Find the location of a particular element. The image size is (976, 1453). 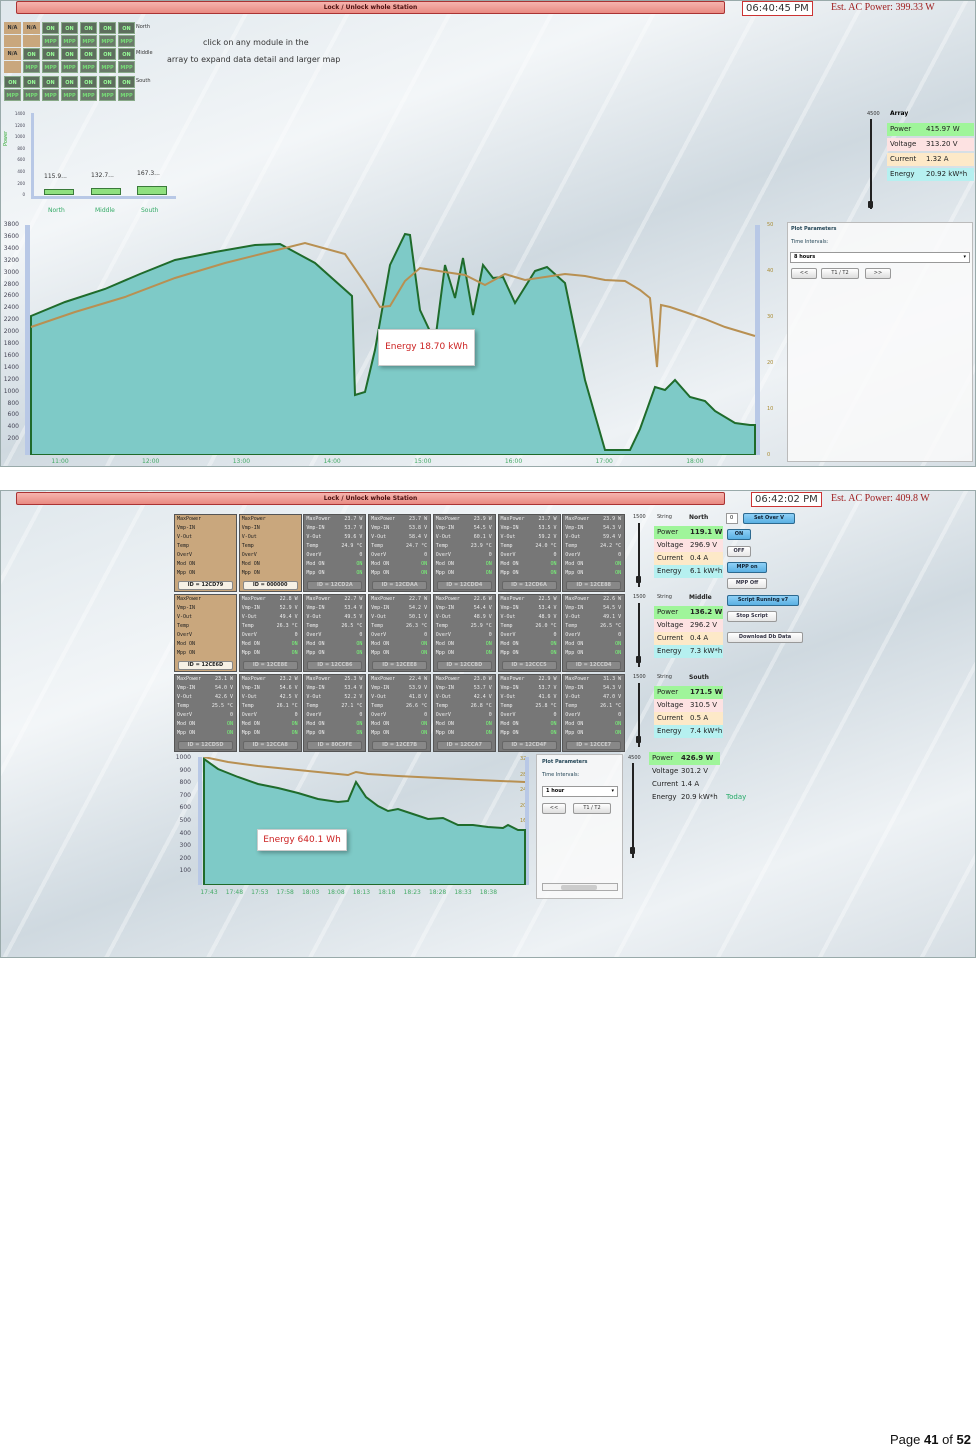

module-cell-r0-c1-mpp is located at coordinates (31, 41).